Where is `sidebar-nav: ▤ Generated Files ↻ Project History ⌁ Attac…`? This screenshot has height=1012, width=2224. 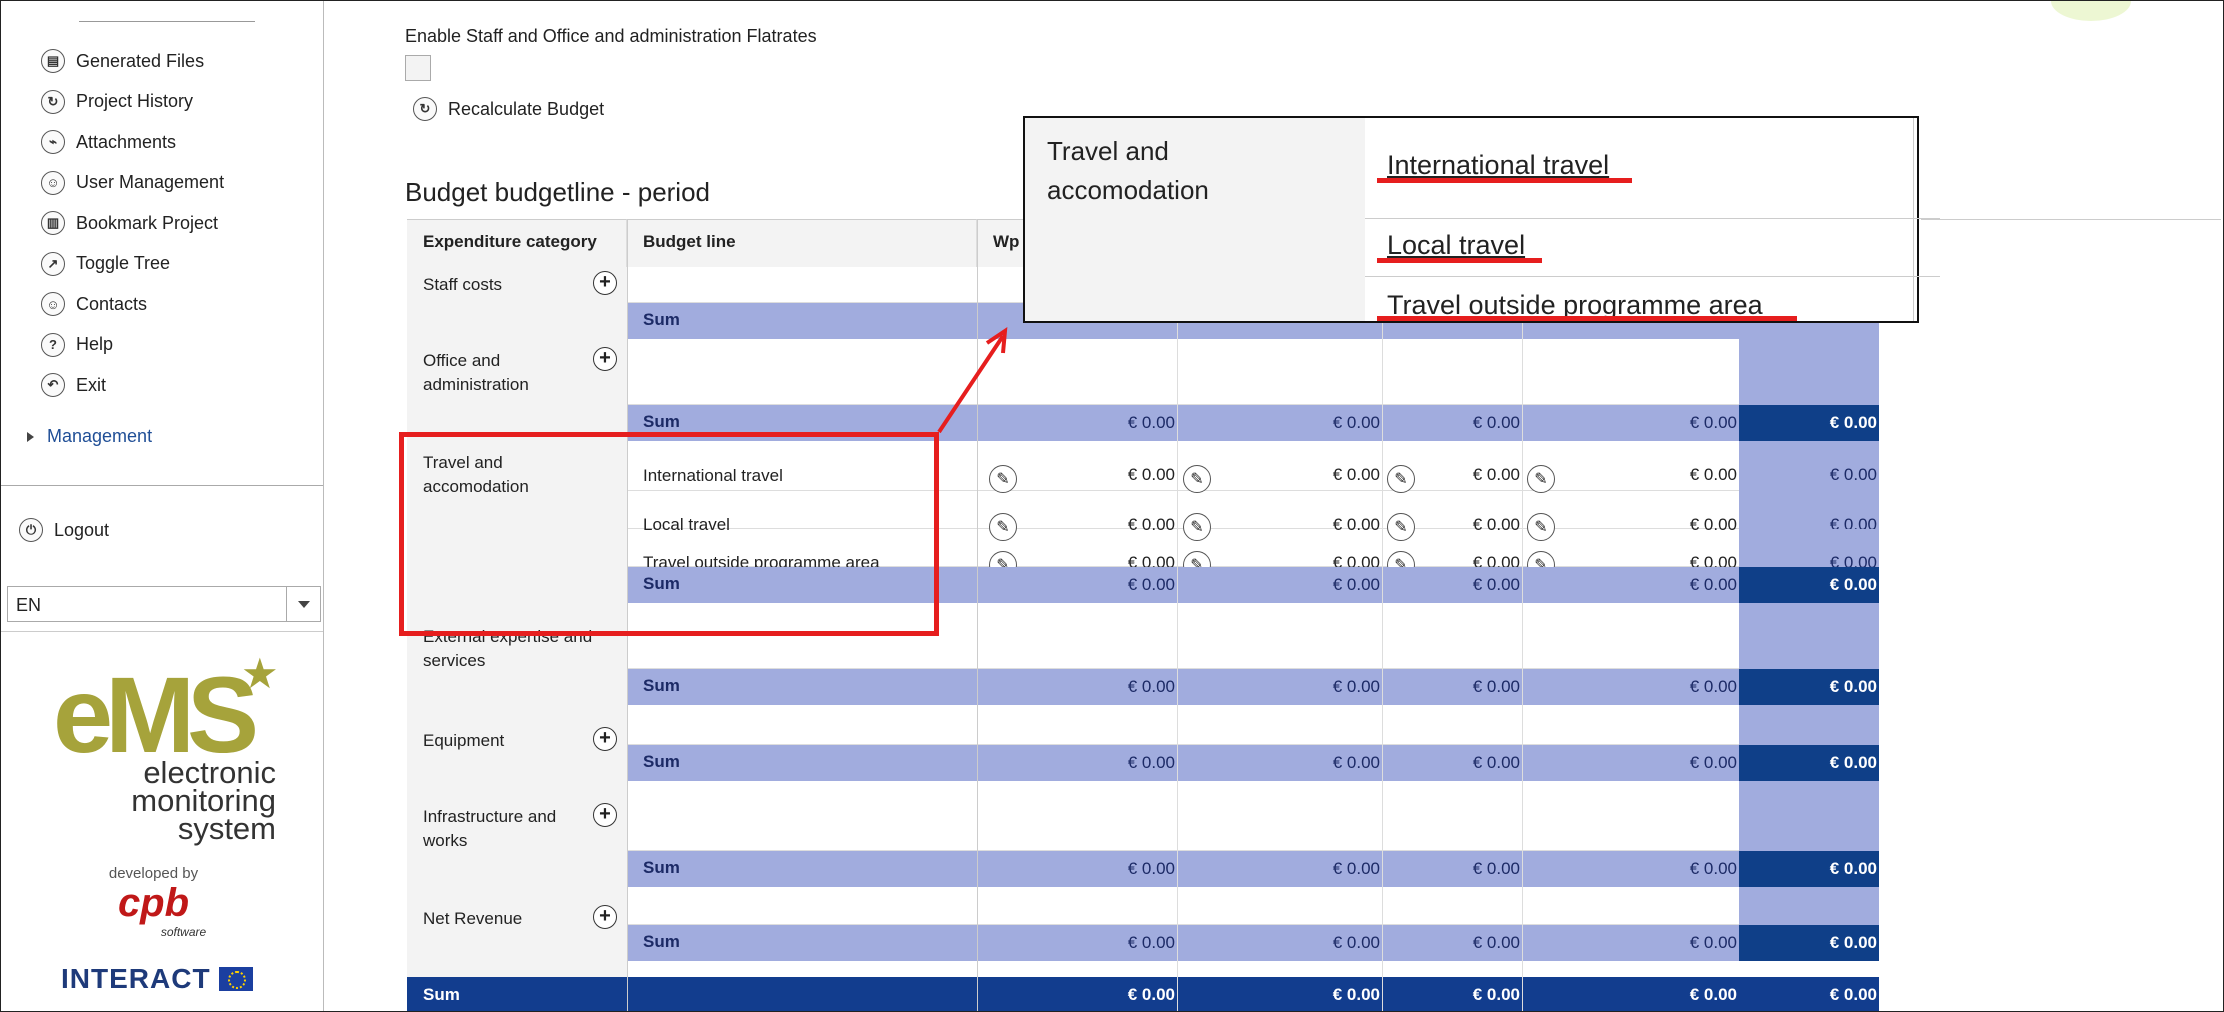
sidebar-nav: ▤ Generated Files ↻ Project History ⌁ Attac… is located at coordinates (132, 223).